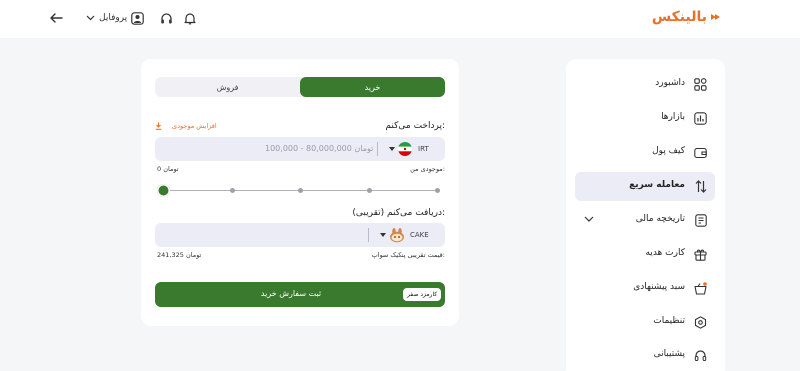 The height and width of the screenshot is (371, 800). I want to click on sidebar-item-label: تنظیمات, so click(669, 321).